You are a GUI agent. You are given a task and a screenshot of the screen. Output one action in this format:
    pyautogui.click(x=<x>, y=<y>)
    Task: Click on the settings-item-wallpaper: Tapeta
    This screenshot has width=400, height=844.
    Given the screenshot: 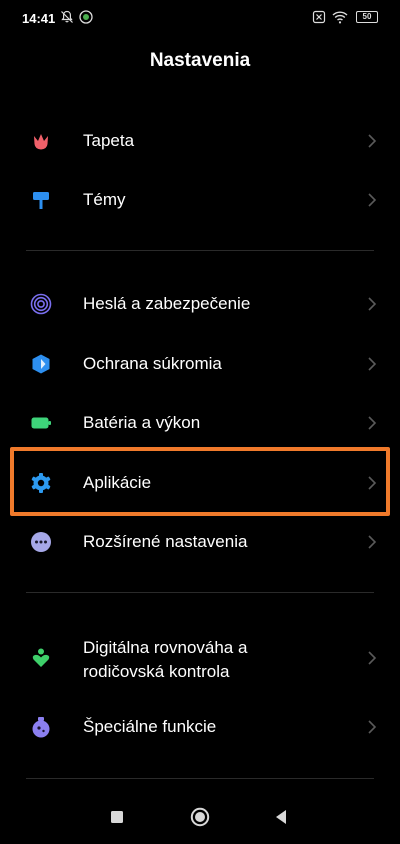 What is the action you would take?
    pyautogui.click(x=200, y=140)
    